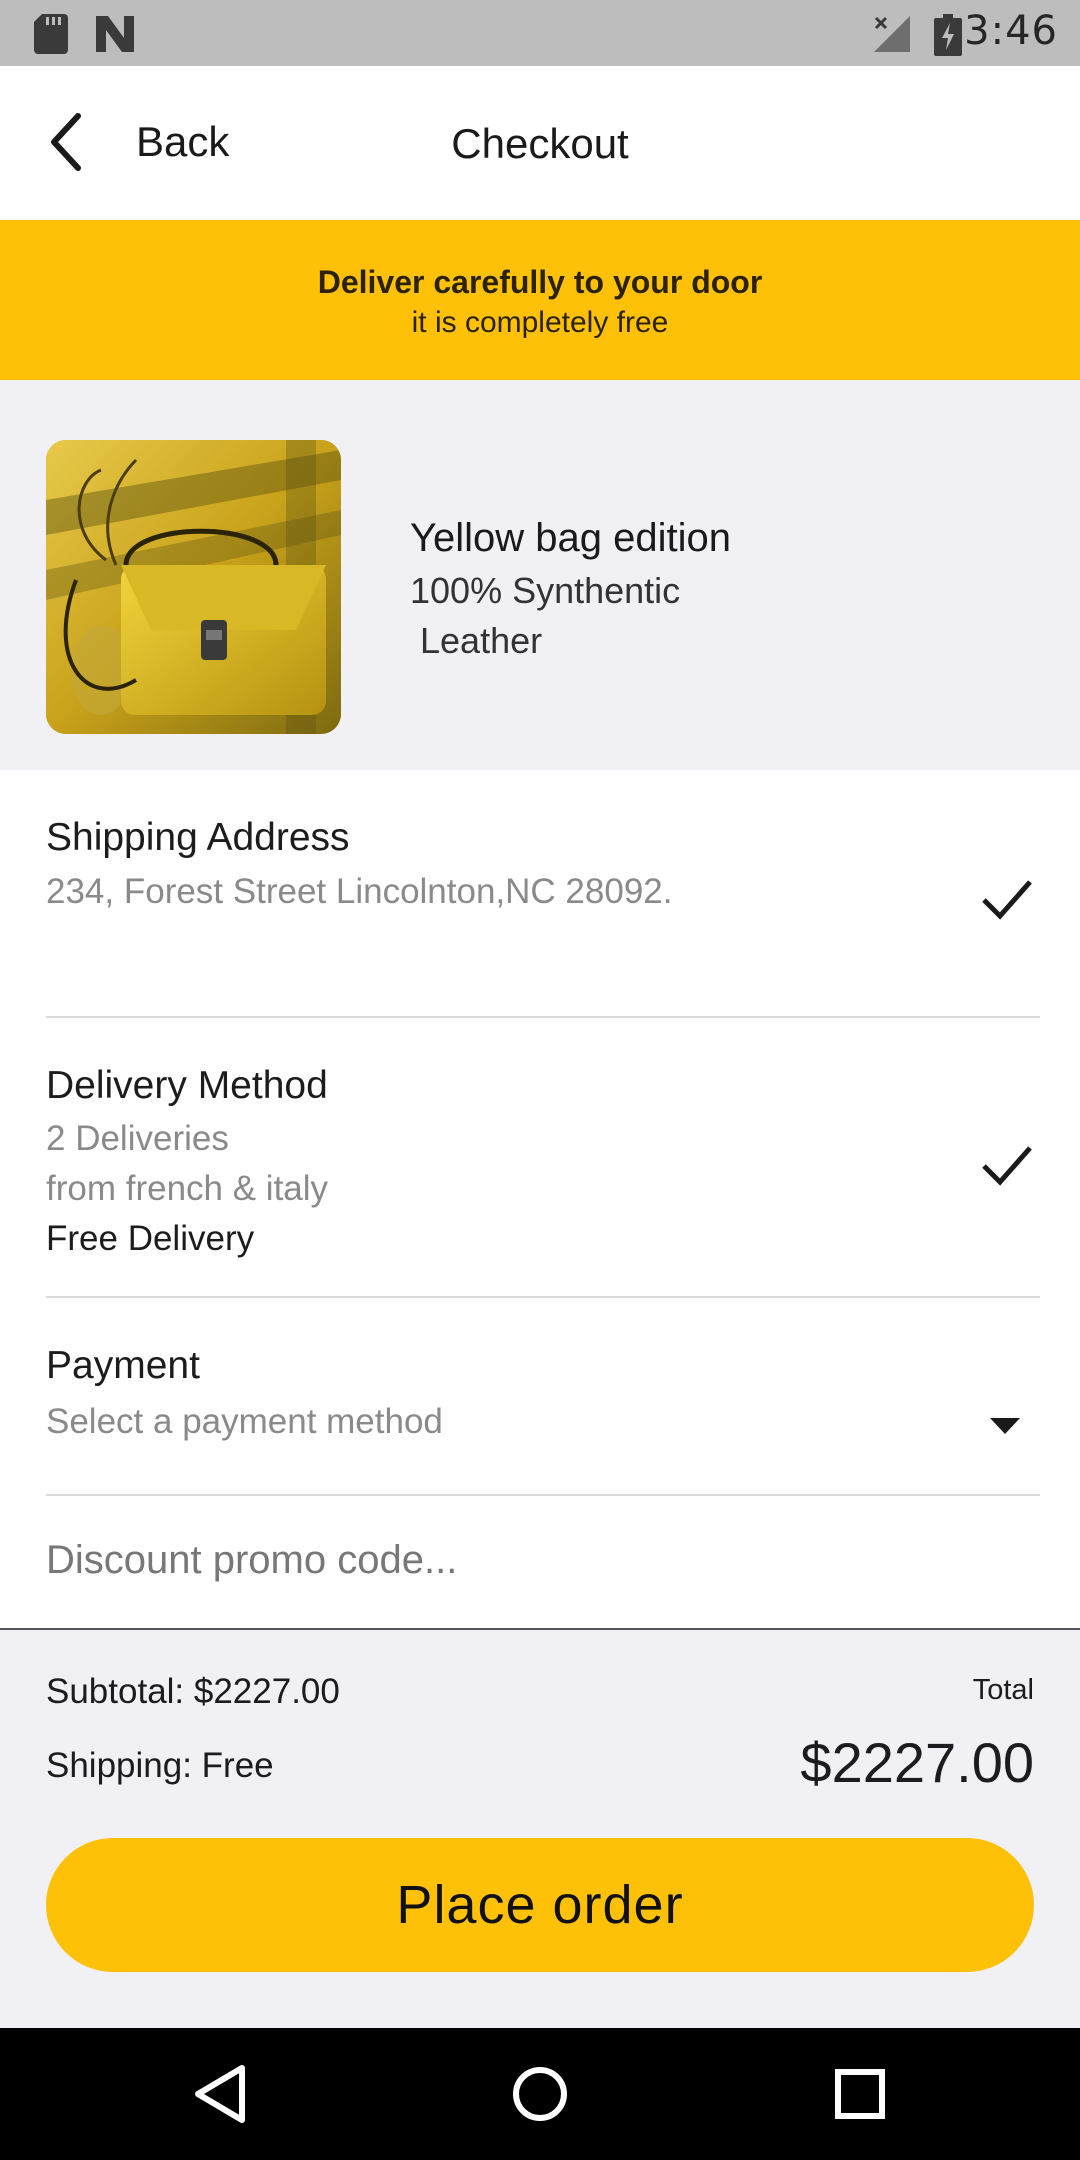 This screenshot has width=1080, height=2160. What do you see at coordinates (892, 34) in the screenshot?
I see `no-signal-icon` at bounding box center [892, 34].